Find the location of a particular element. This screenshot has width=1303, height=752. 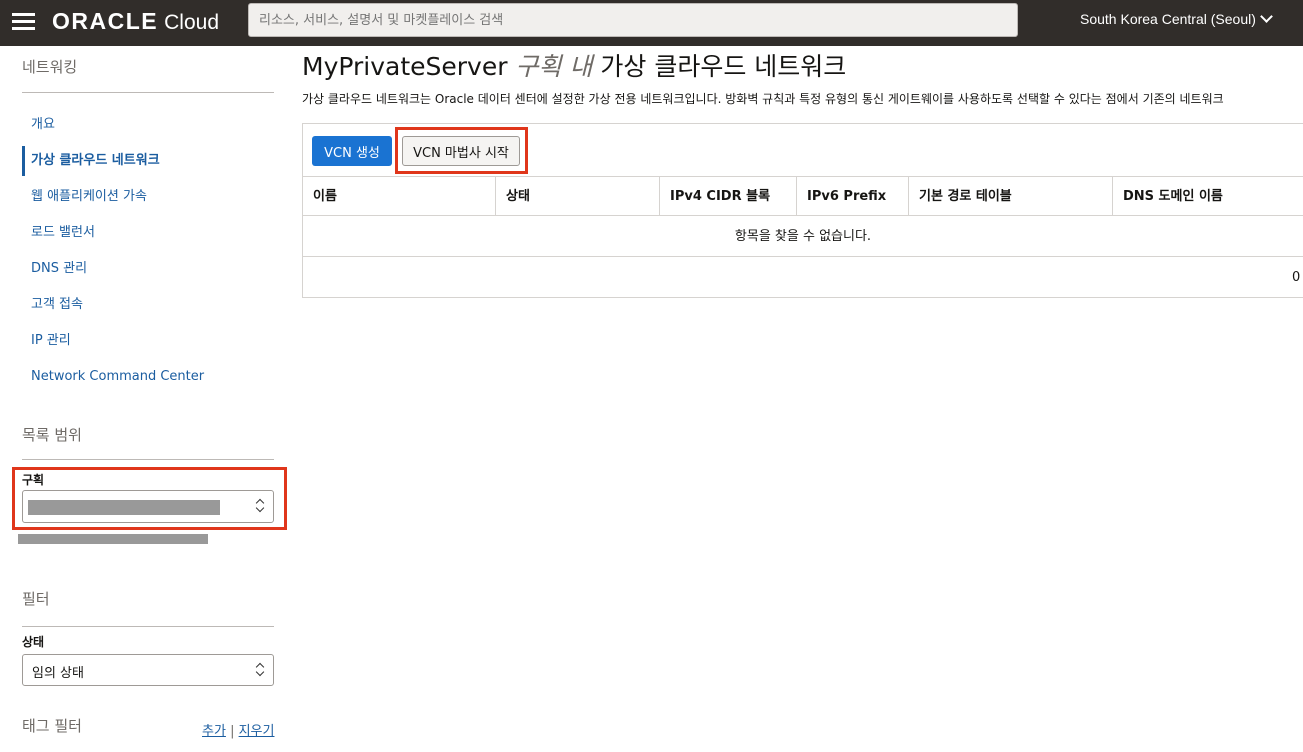

column-header-ipv4-cidr: IPv4 CIDR 블록 is located at coordinates (727, 196).